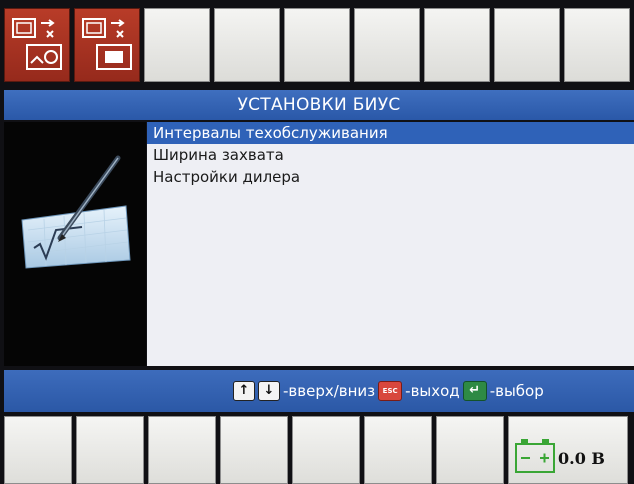 The image size is (634, 484). I want to click on display-swap-softkey, so click(37, 45).